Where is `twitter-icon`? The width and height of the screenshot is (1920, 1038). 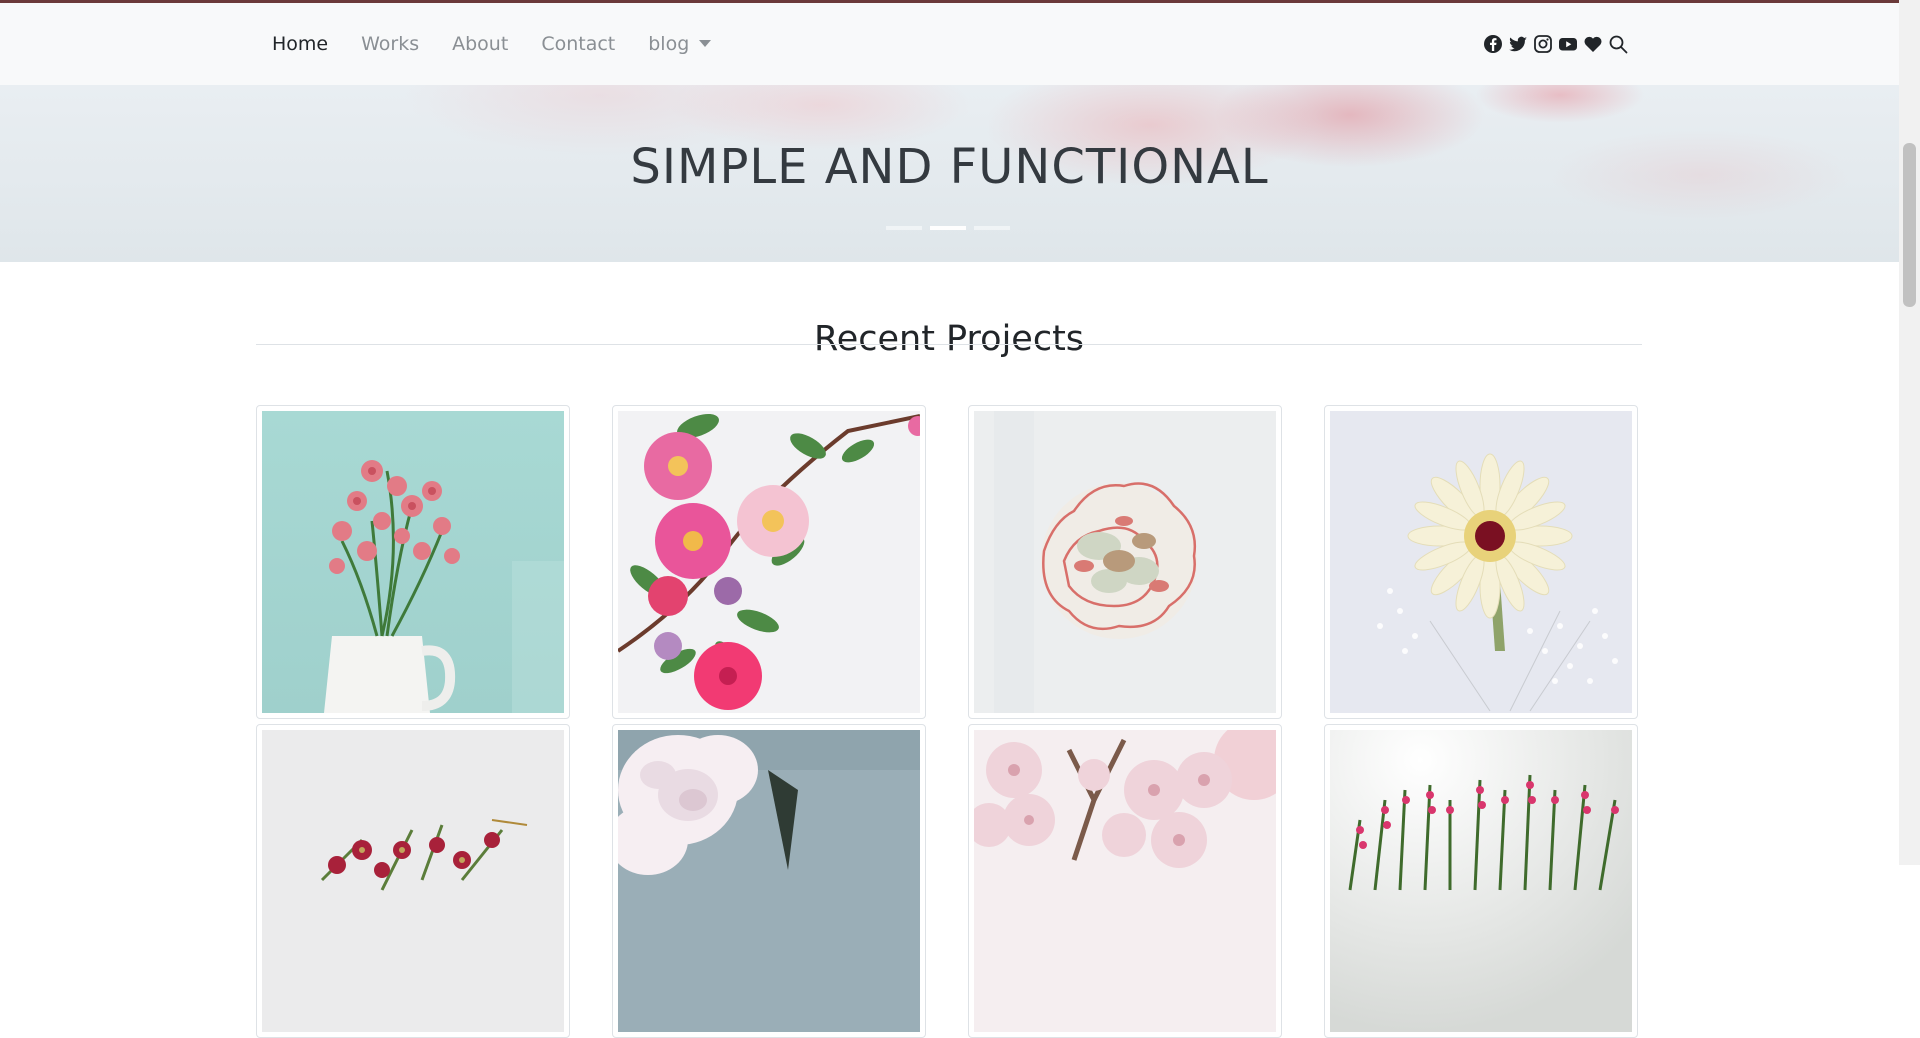 twitter-icon is located at coordinates (1518, 44).